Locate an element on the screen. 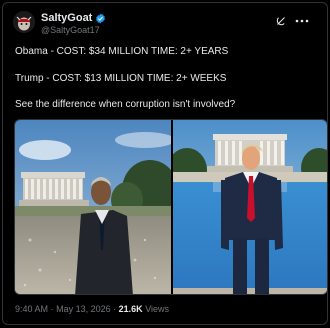 Image resolution: width=330 pixels, height=328 pixels. post-meta: 9:40 AM · May 13, 2026 · 21.6K Views is located at coordinates (92, 309).